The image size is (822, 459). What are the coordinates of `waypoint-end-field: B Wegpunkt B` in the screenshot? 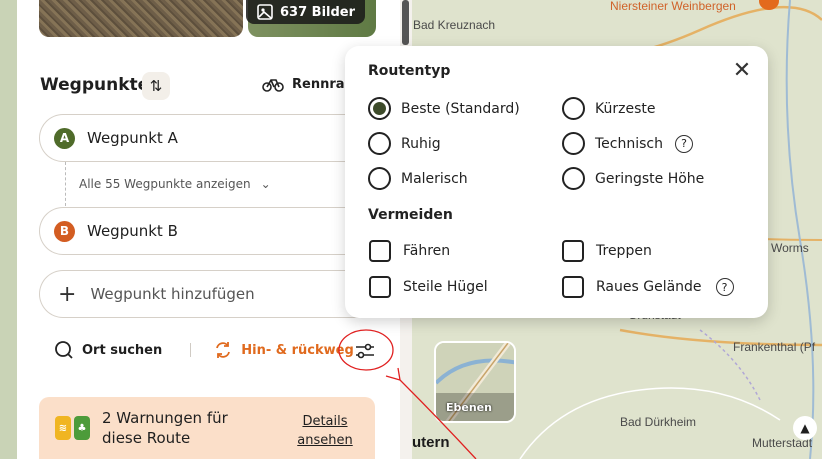 It's located at (215, 231).